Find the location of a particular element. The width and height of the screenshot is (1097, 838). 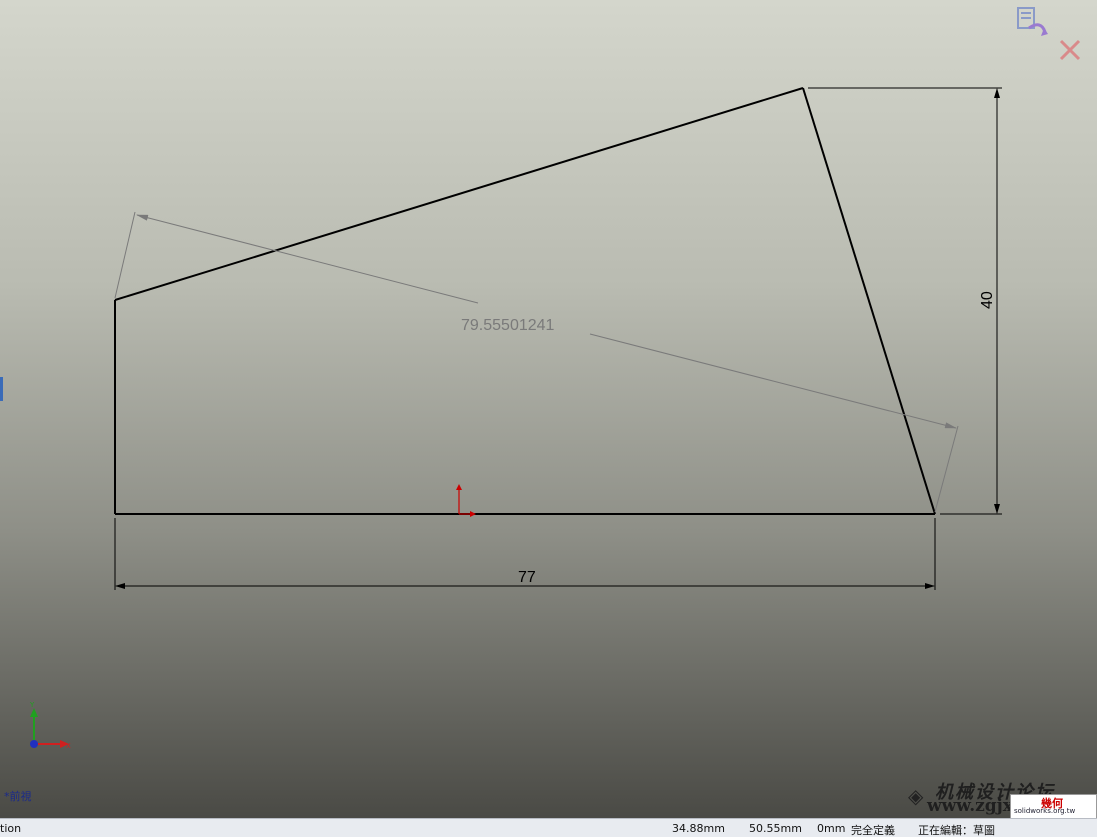

sketch-exit-icon is located at coordinates (1035, 26).